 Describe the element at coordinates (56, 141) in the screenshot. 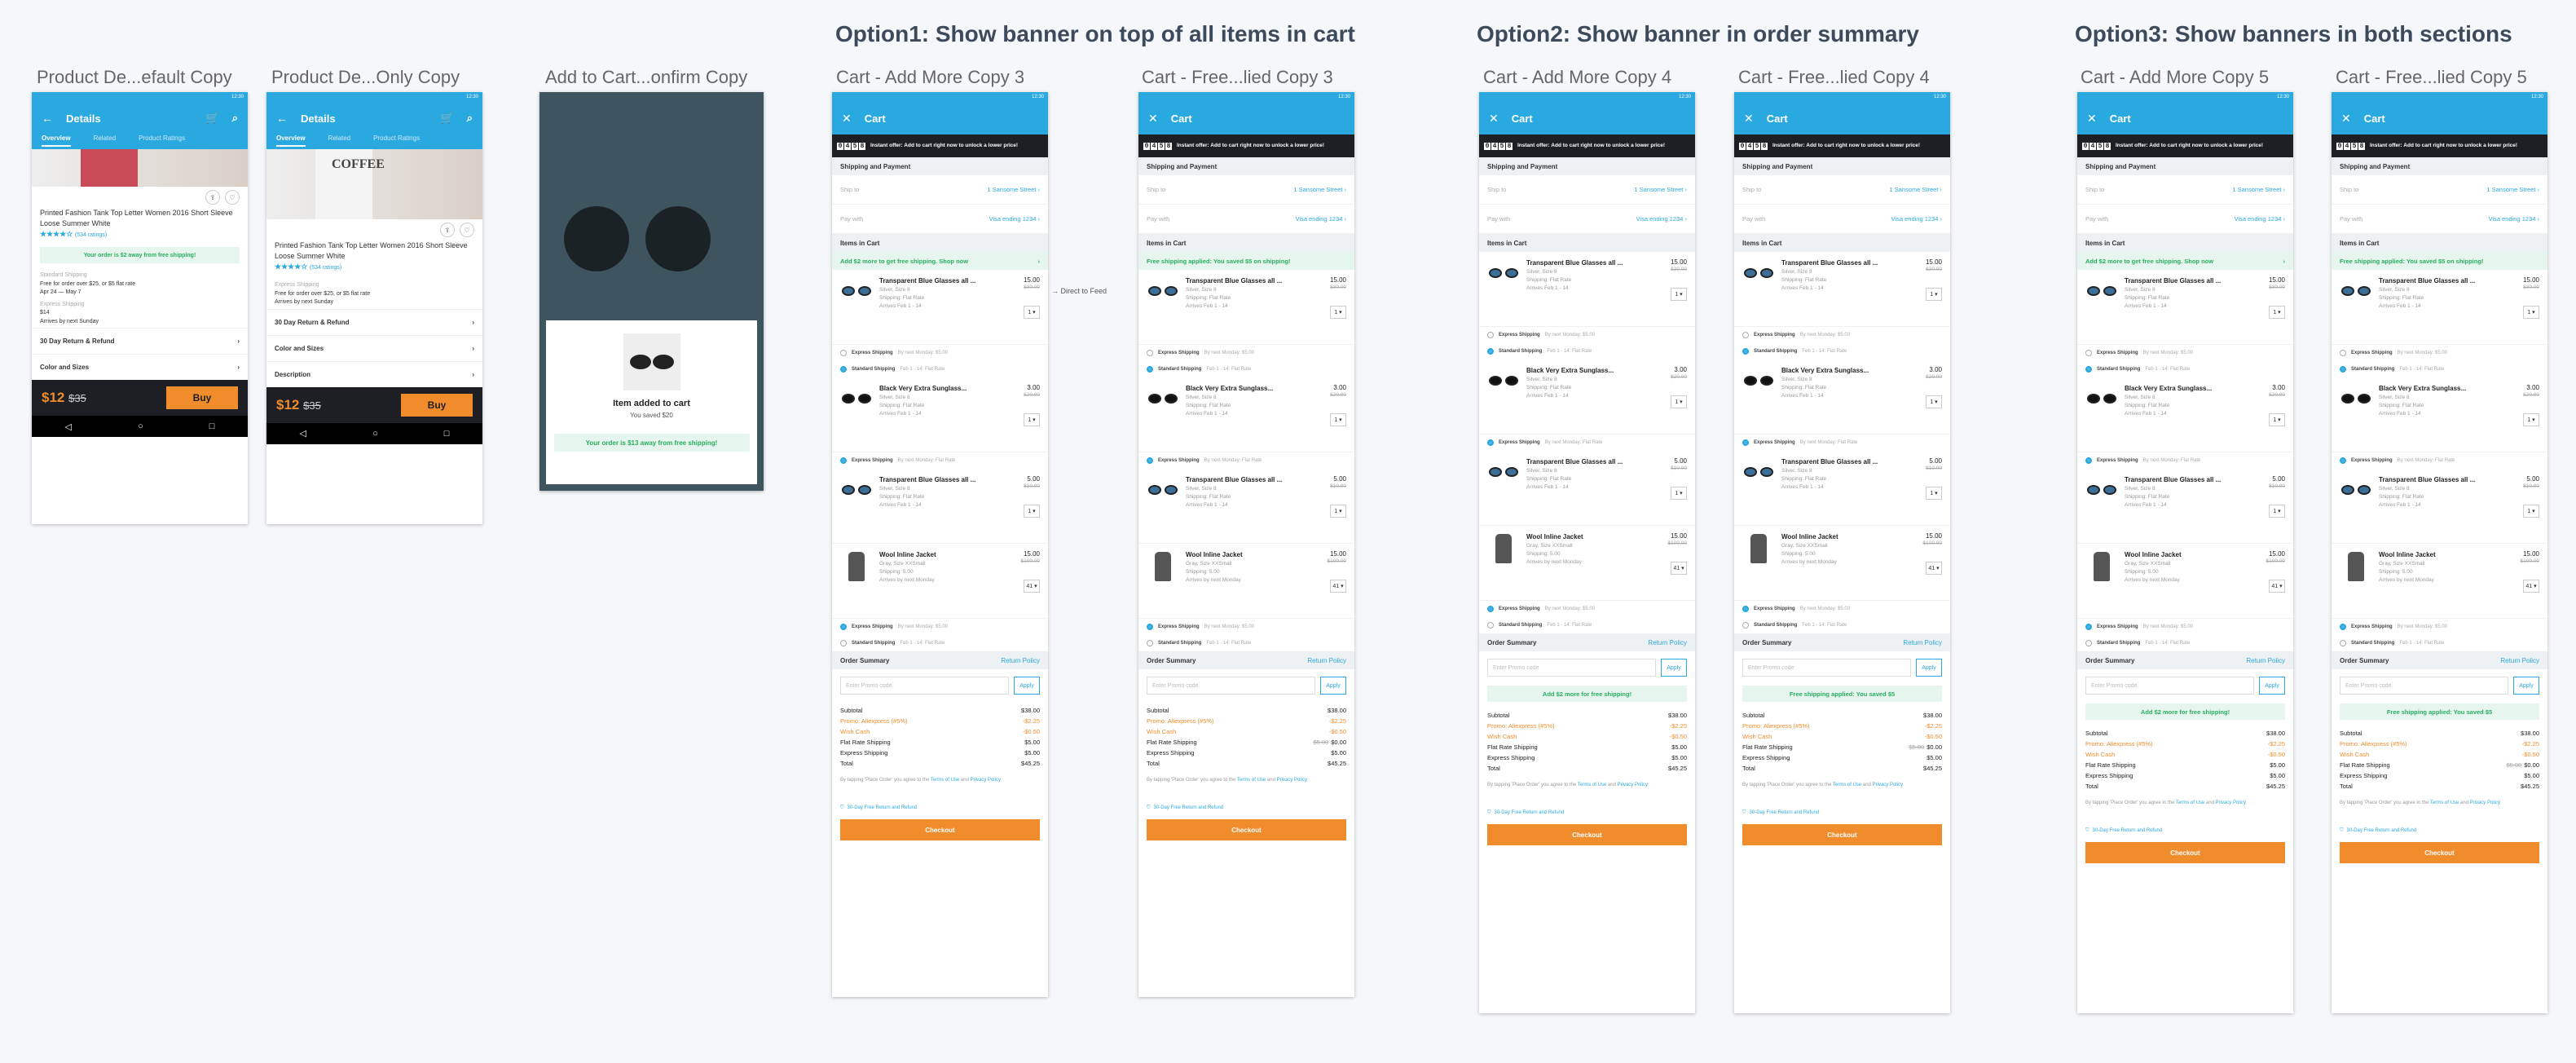

I see `tab-overview: Overview` at that location.